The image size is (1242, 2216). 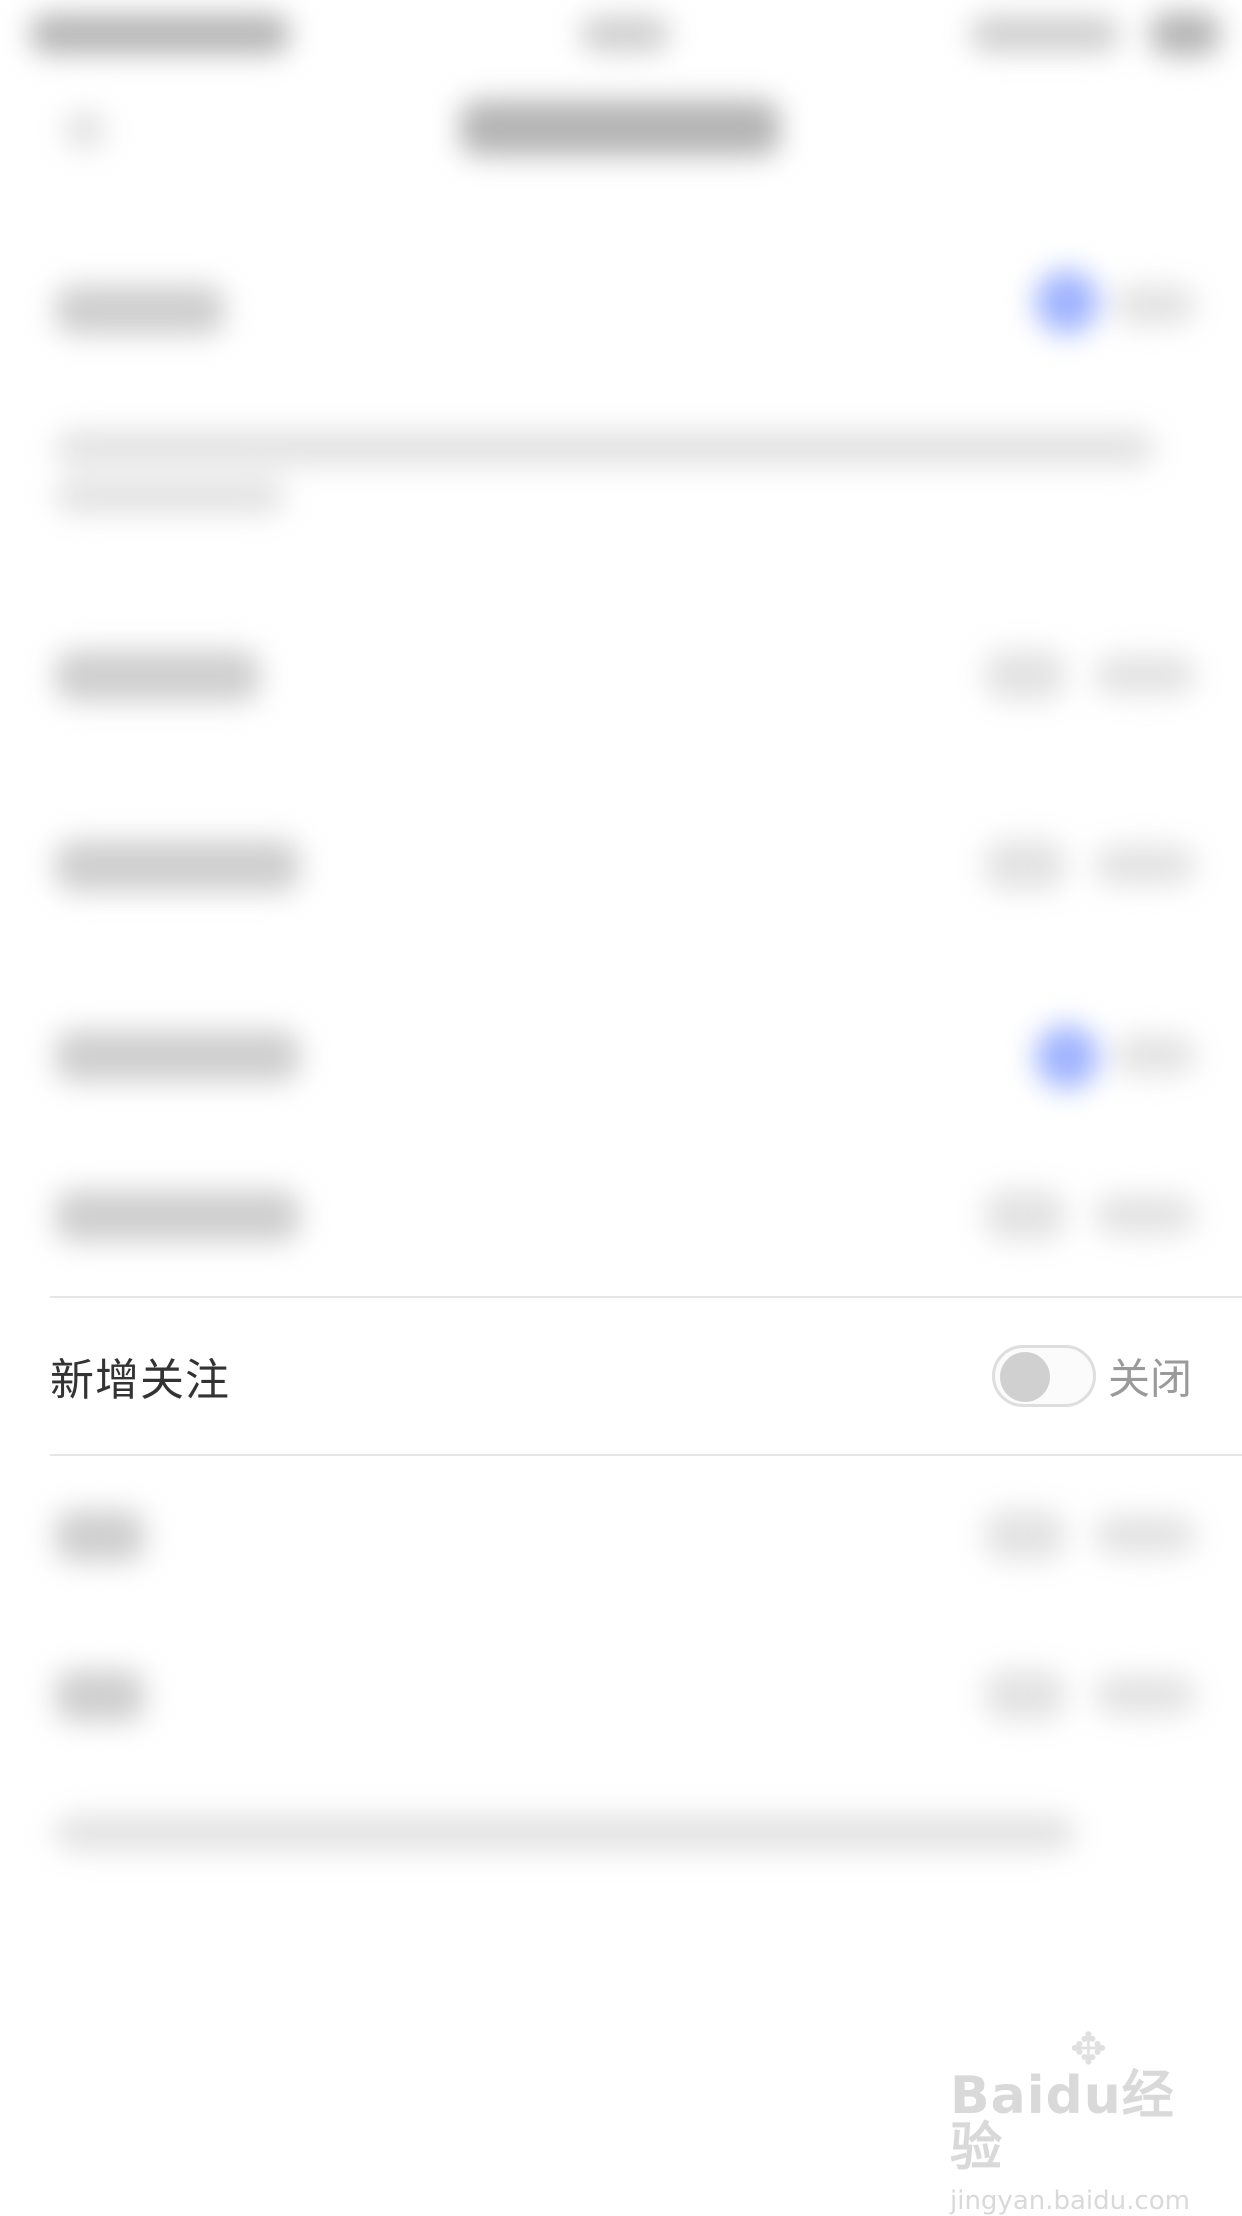 I want to click on paw-logo-icon: ✥, so click(x=1088, y=2049).